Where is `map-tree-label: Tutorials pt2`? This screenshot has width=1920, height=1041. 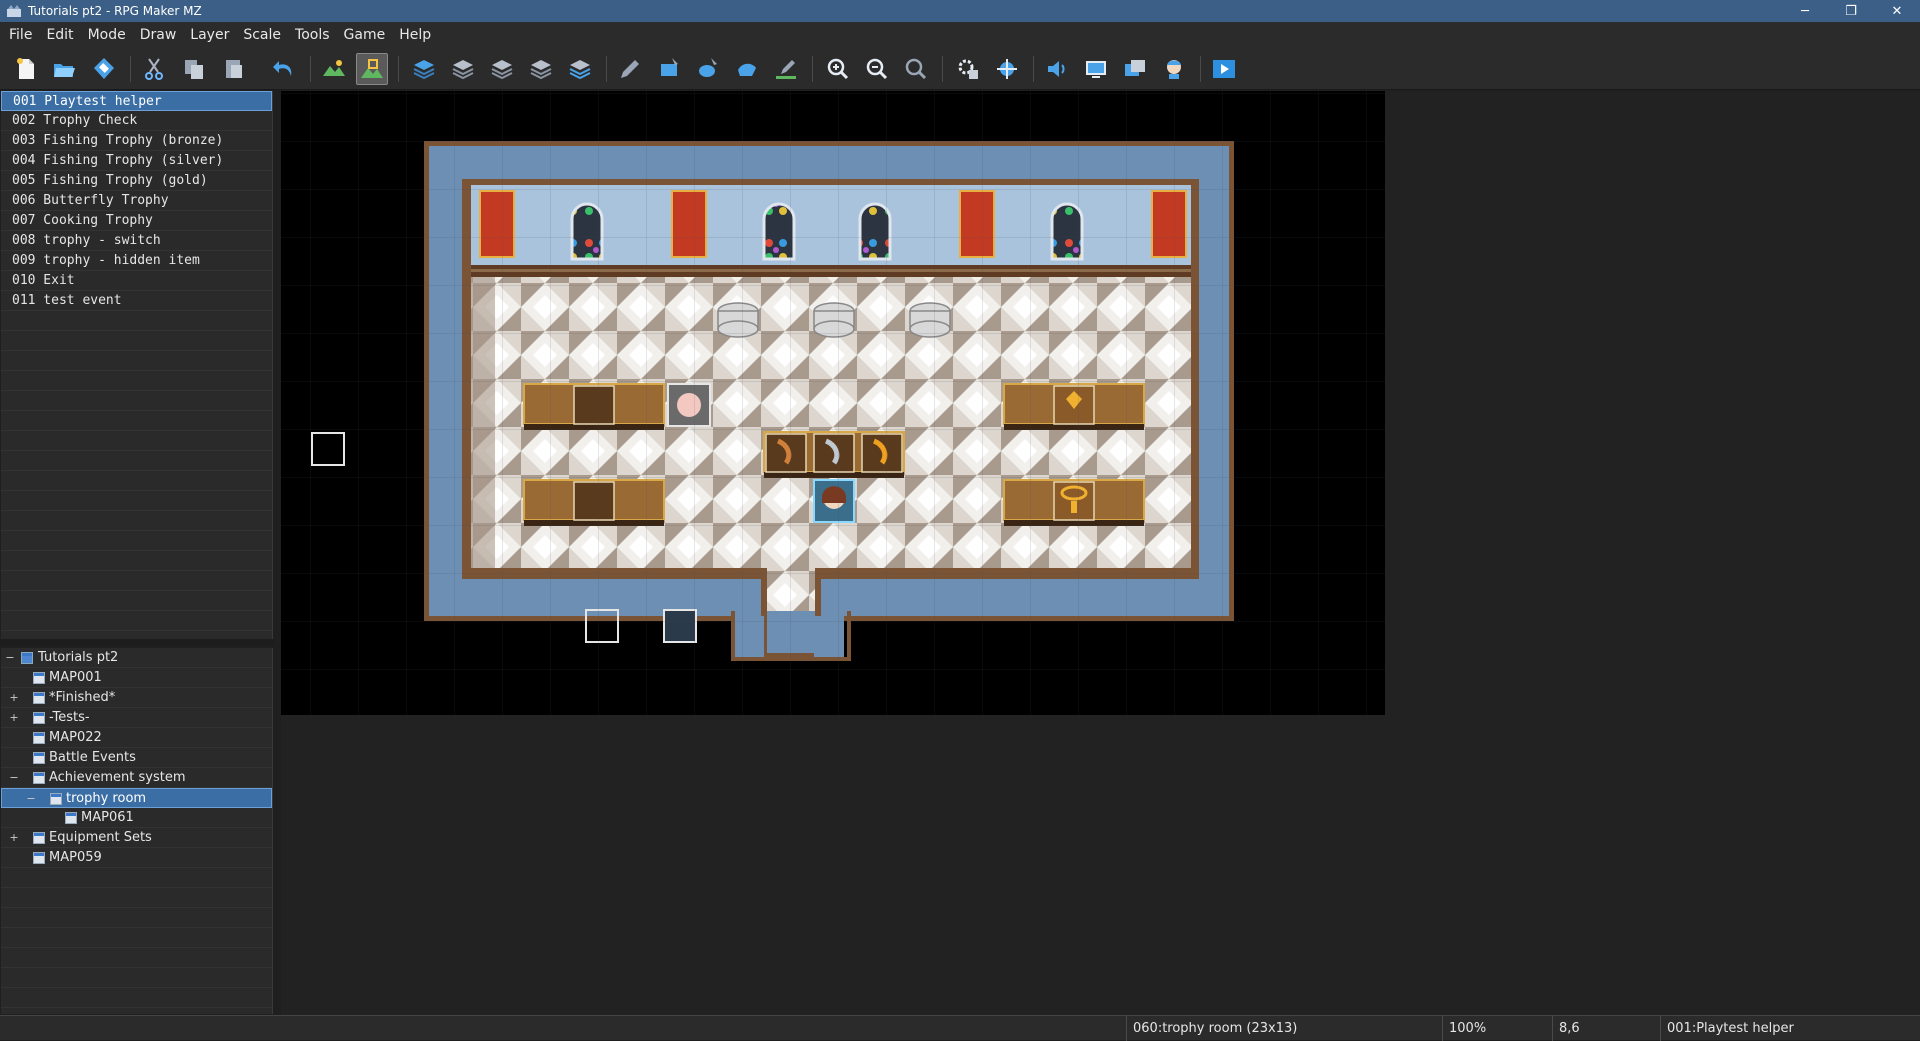
map-tree-label: Tutorials pt2 is located at coordinates (78, 657).